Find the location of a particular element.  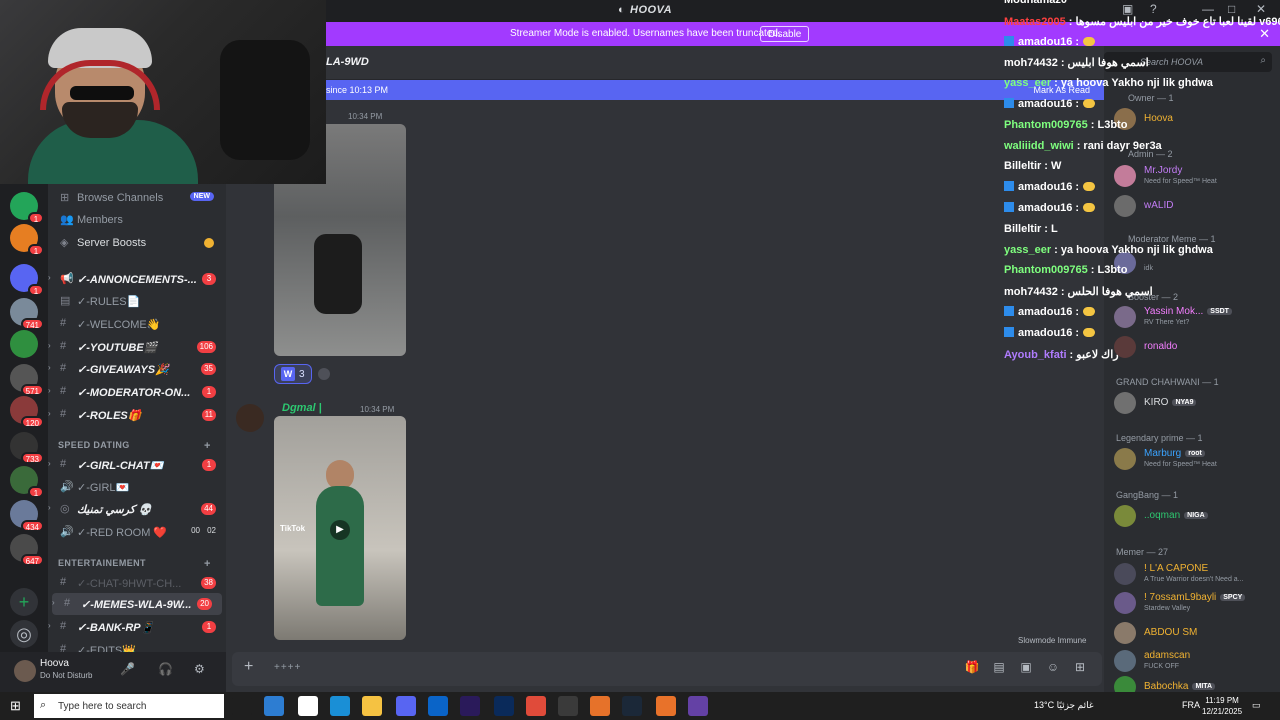

channel-item: # ✓-EDITS👑 is located at coordinates (137, 645).